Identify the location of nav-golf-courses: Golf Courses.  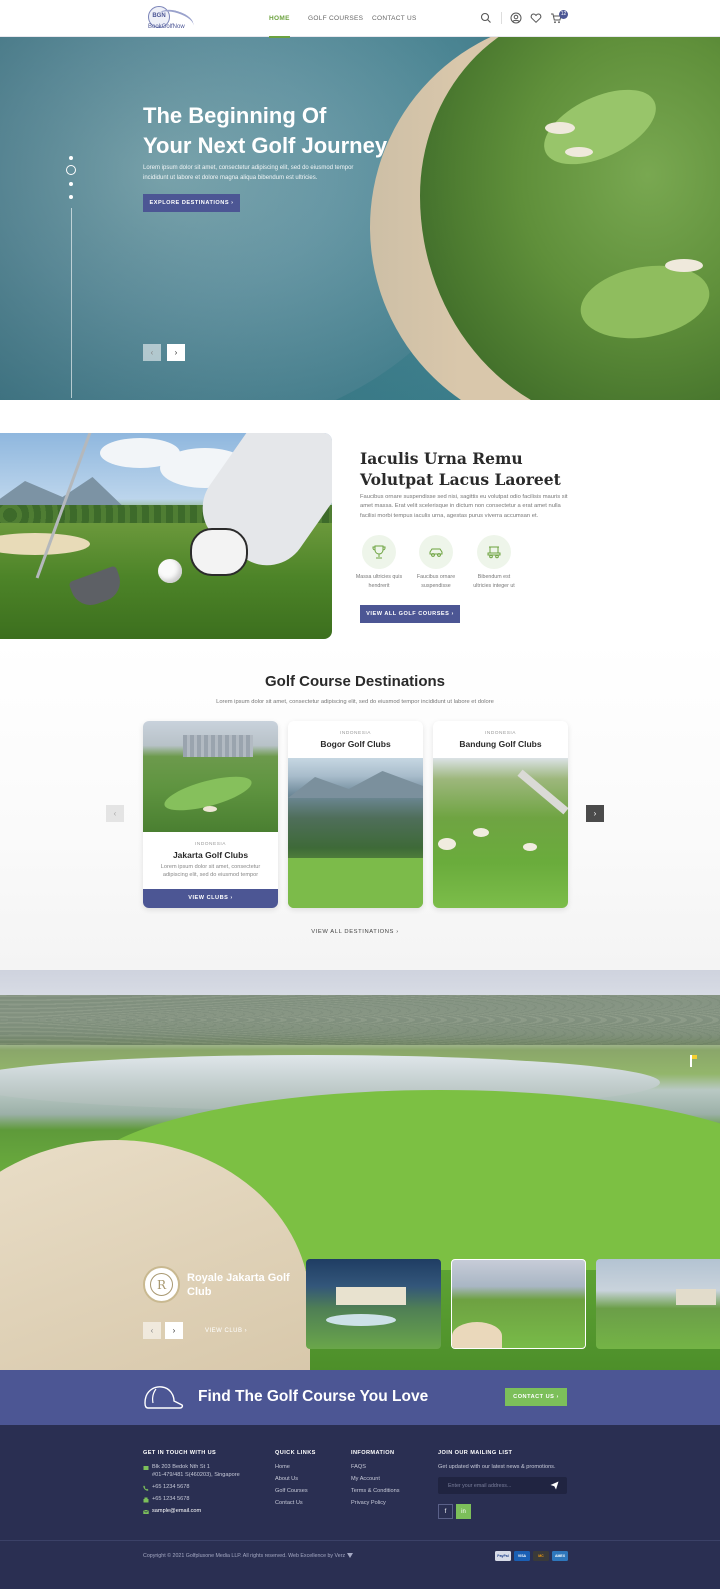
(335, 18).